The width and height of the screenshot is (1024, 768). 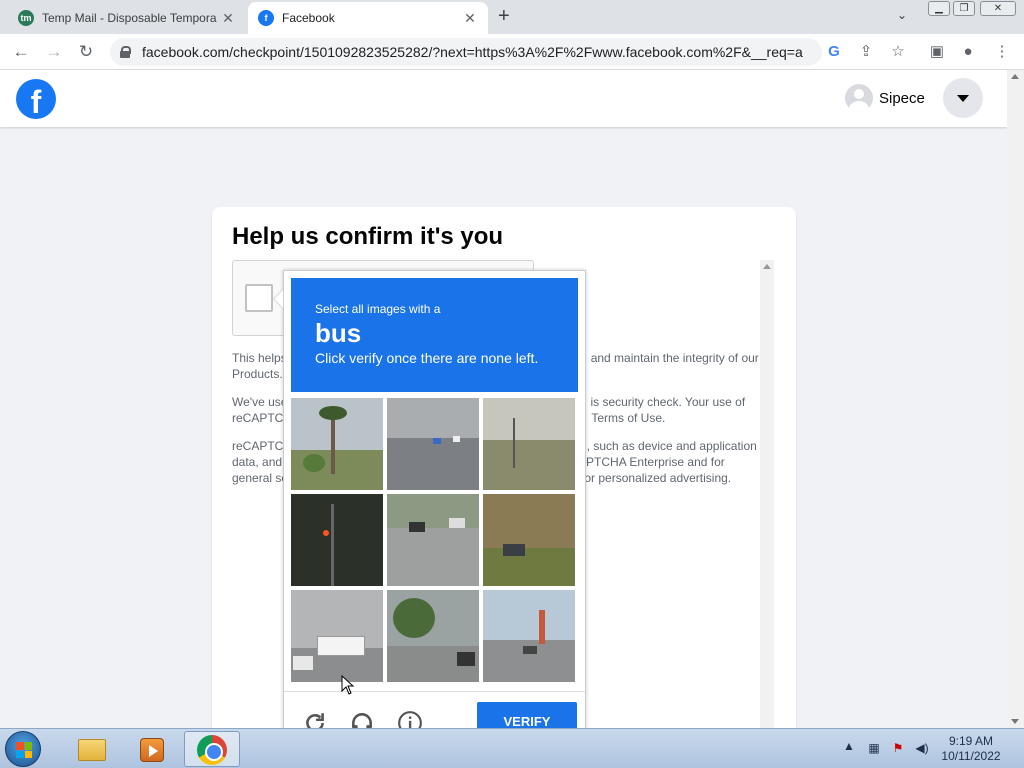 I want to click on forward-icon: →, so click(x=54, y=52).